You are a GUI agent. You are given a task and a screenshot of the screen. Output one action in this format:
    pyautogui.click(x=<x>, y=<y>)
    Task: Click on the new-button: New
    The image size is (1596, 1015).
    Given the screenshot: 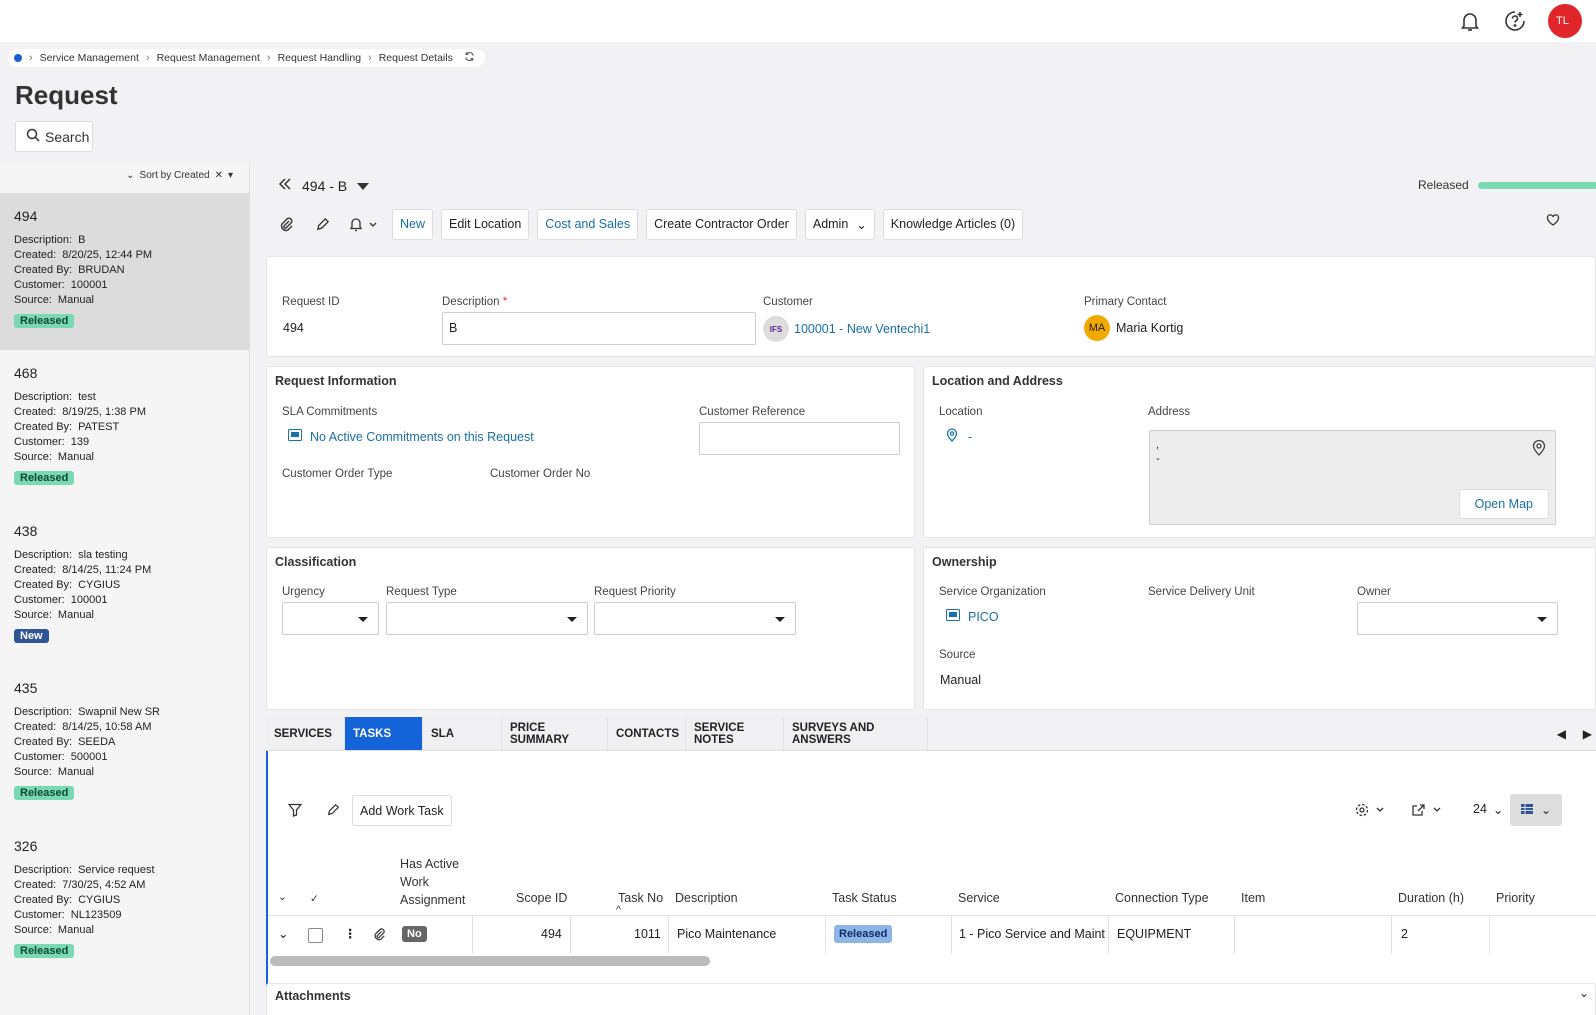 What is the action you would take?
    pyautogui.click(x=413, y=224)
    